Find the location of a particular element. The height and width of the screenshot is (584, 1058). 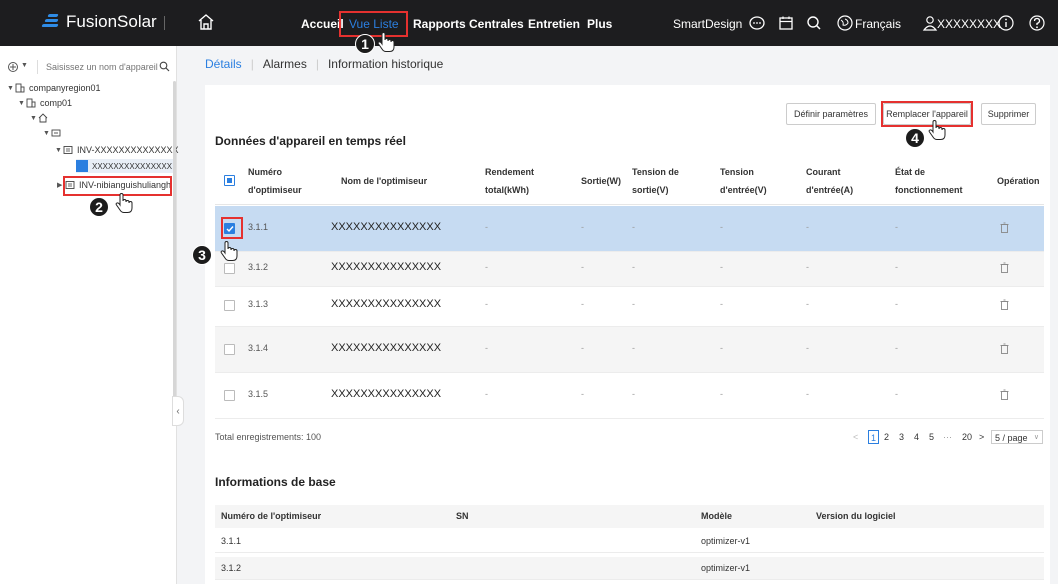

logger-icon is located at coordinates (56, 133).